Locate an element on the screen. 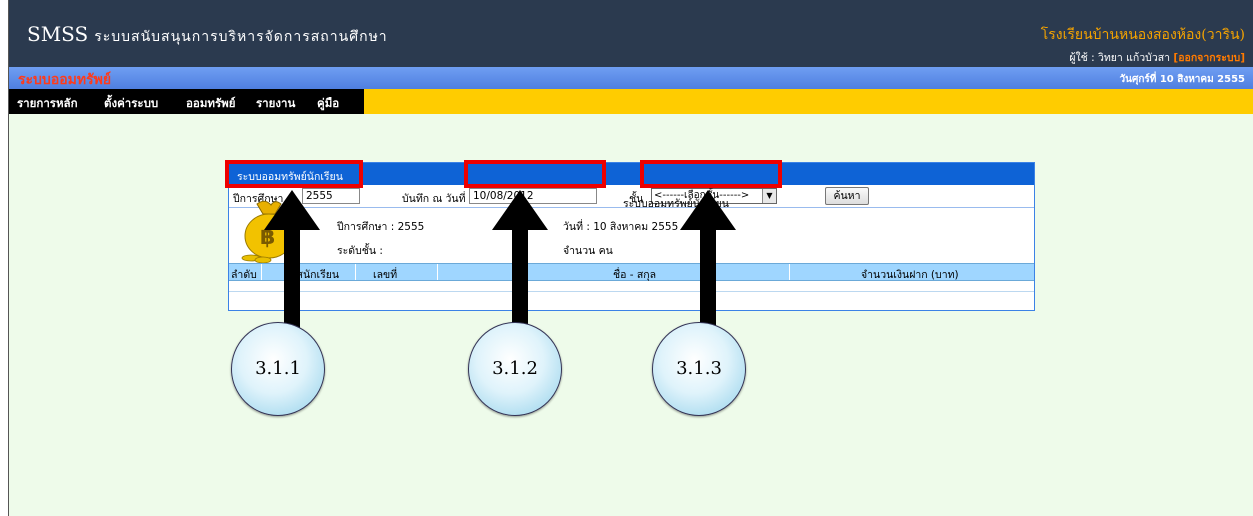 The image size is (1253, 516). dropdown-arrow-icon: ▼ is located at coordinates (769, 196).